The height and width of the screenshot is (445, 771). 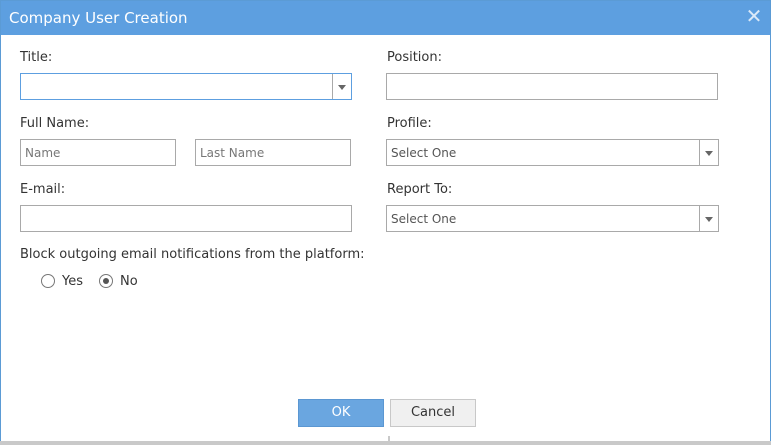 What do you see at coordinates (414, 57) in the screenshot?
I see `position-label: Position:` at bounding box center [414, 57].